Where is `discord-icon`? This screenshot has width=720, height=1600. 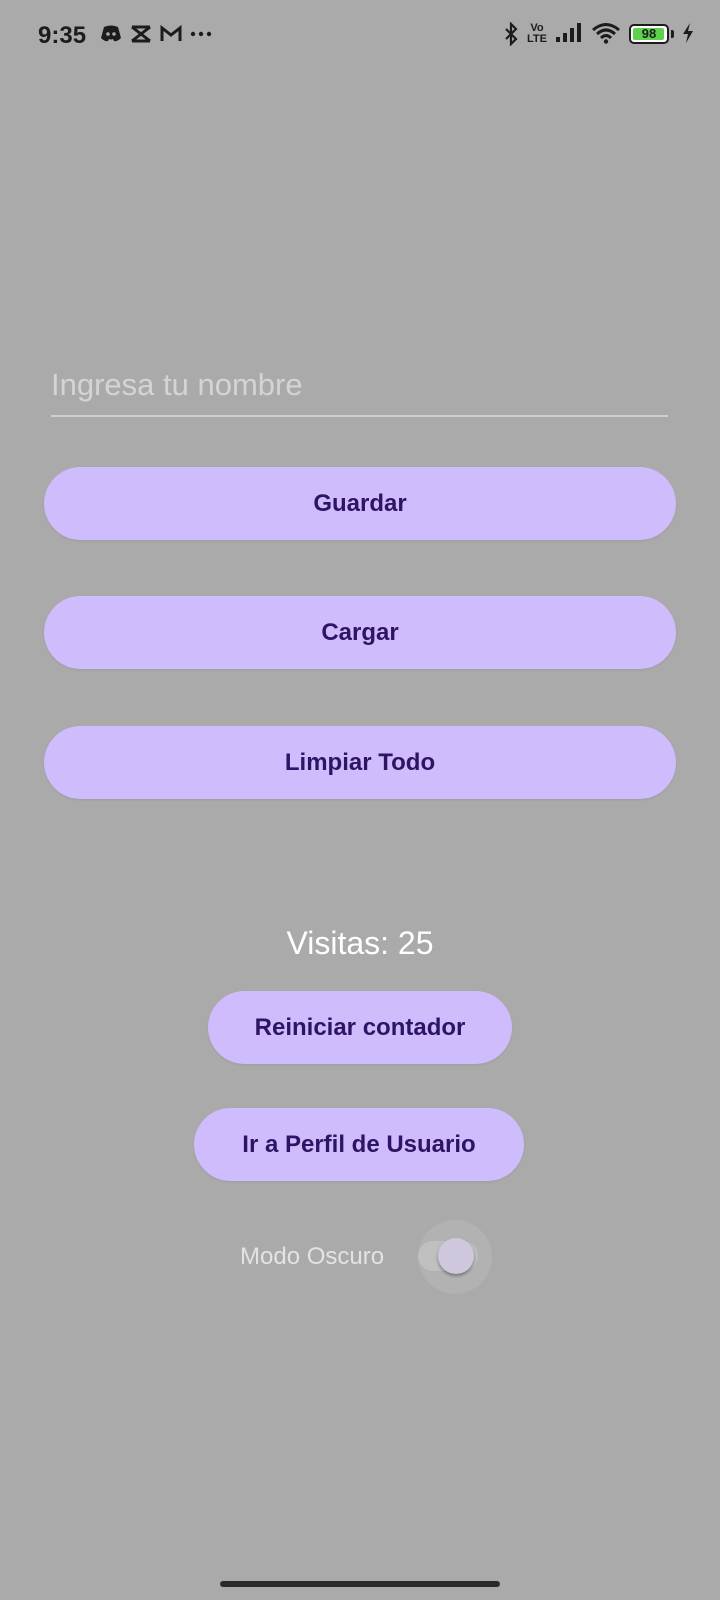 discord-icon is located at coordinates (111, 36).